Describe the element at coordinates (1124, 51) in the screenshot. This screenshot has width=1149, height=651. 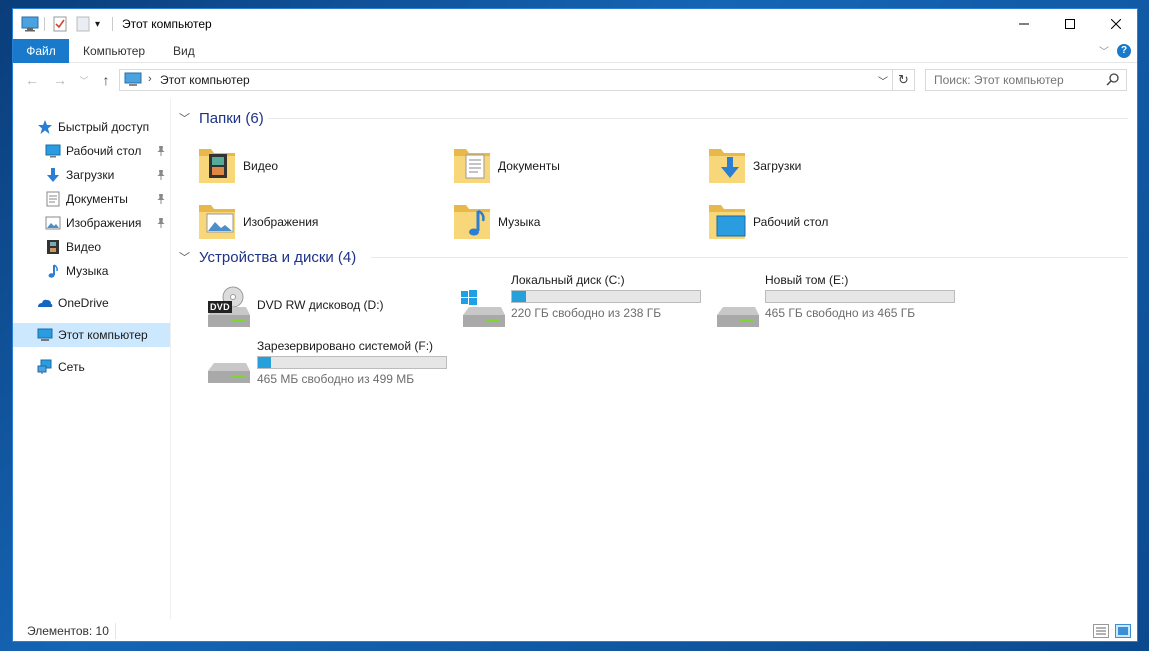
I see `help-button: ?` at that location.